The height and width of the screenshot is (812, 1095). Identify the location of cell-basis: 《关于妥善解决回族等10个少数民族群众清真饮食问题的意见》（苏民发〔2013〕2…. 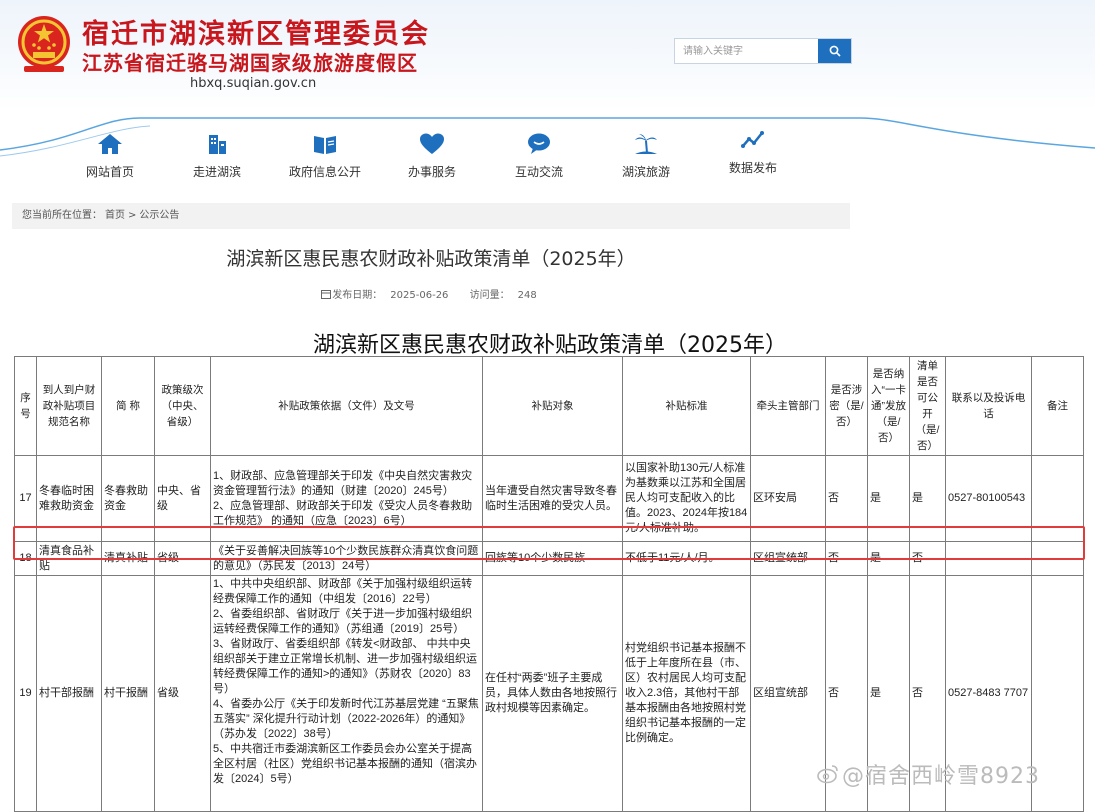
(346, 558).